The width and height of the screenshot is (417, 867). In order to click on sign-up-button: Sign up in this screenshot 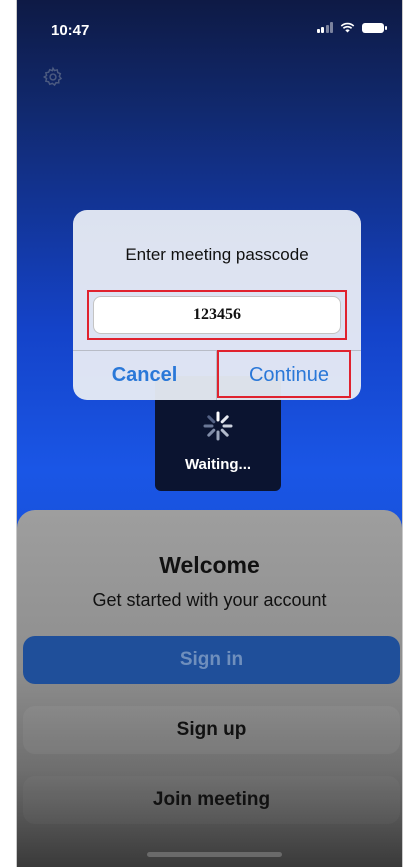, I will do `click(211, 730)`.